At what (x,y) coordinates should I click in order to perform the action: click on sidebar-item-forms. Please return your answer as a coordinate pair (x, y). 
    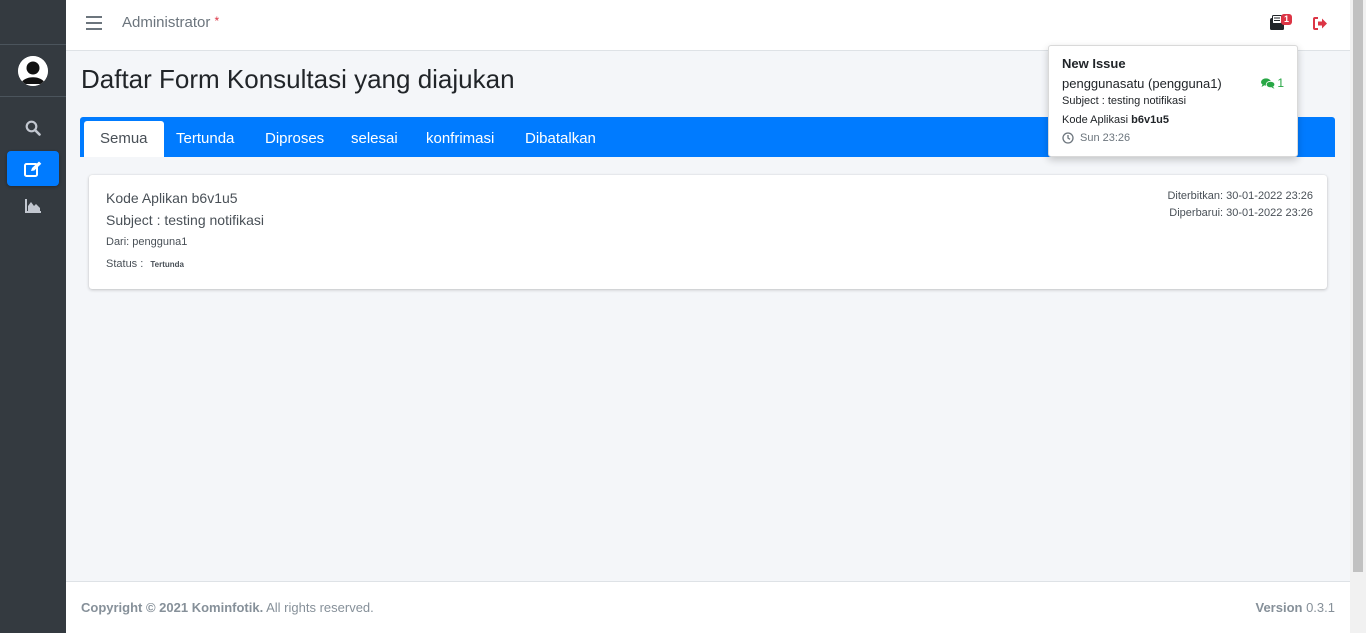
    Looking at the image, I should click on (33, 168).